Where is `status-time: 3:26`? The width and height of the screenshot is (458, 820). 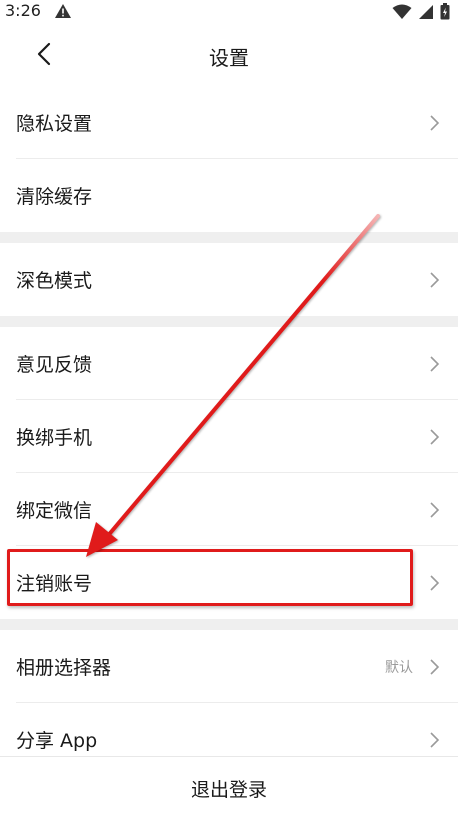 status-time: 3:26 is located at coordinates (23, 10).